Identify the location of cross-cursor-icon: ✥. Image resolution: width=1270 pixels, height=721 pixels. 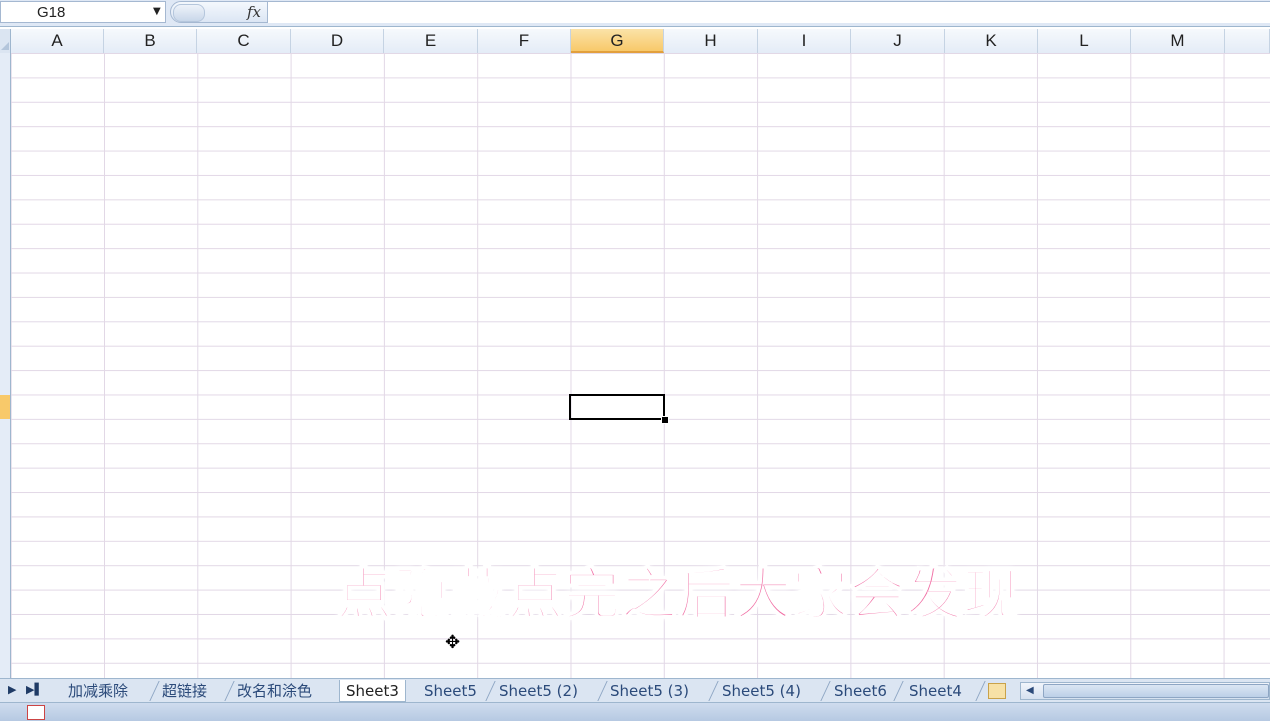
(453, 642).